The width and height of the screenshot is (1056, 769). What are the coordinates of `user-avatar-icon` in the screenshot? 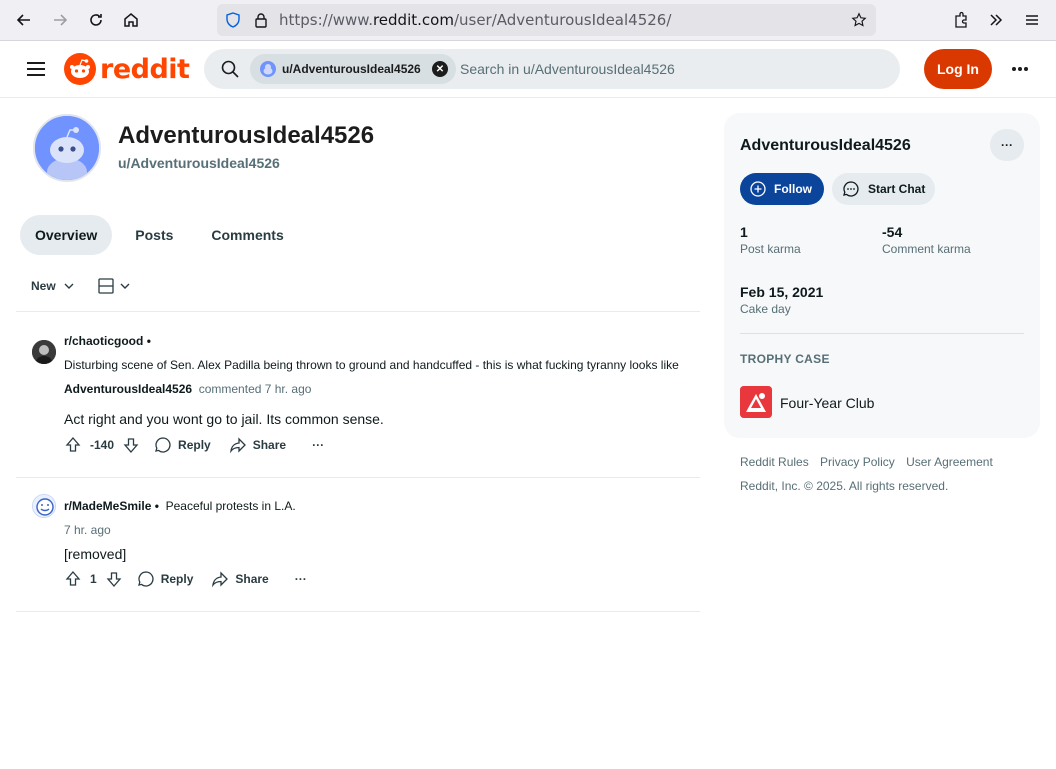 It's located at (268, 69).